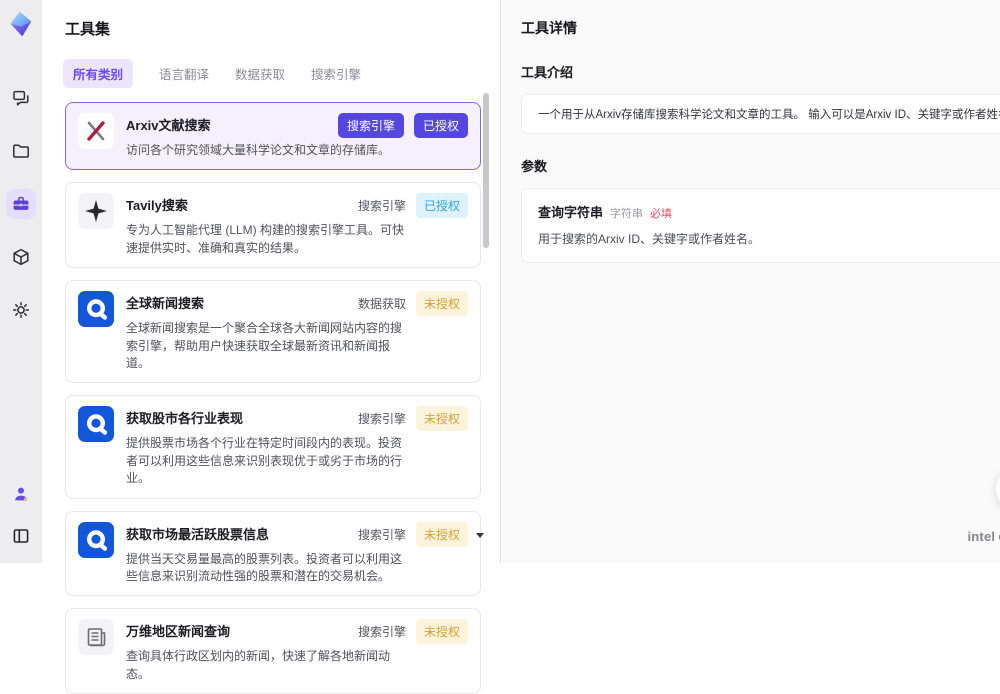 This screenshot has height=694, width=1000. What do you see at coordinates (571, 212) in the screenshot?
I see `param-name: 查询字符串` at bounding box center [571, 212].